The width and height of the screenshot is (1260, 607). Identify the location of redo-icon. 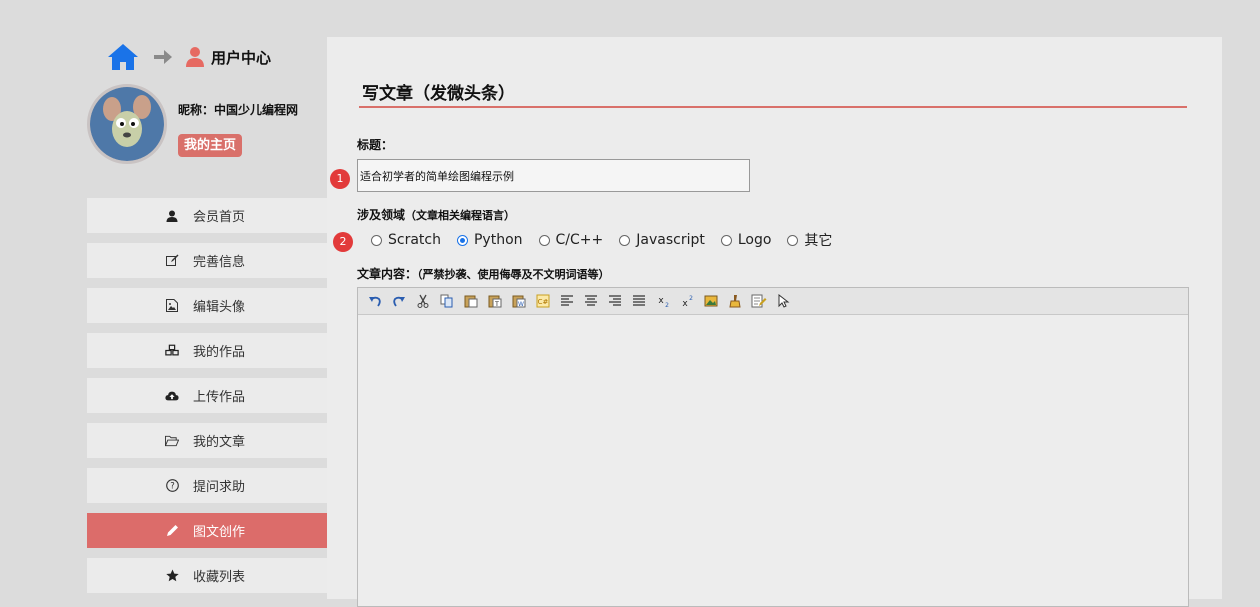
(399, 301).